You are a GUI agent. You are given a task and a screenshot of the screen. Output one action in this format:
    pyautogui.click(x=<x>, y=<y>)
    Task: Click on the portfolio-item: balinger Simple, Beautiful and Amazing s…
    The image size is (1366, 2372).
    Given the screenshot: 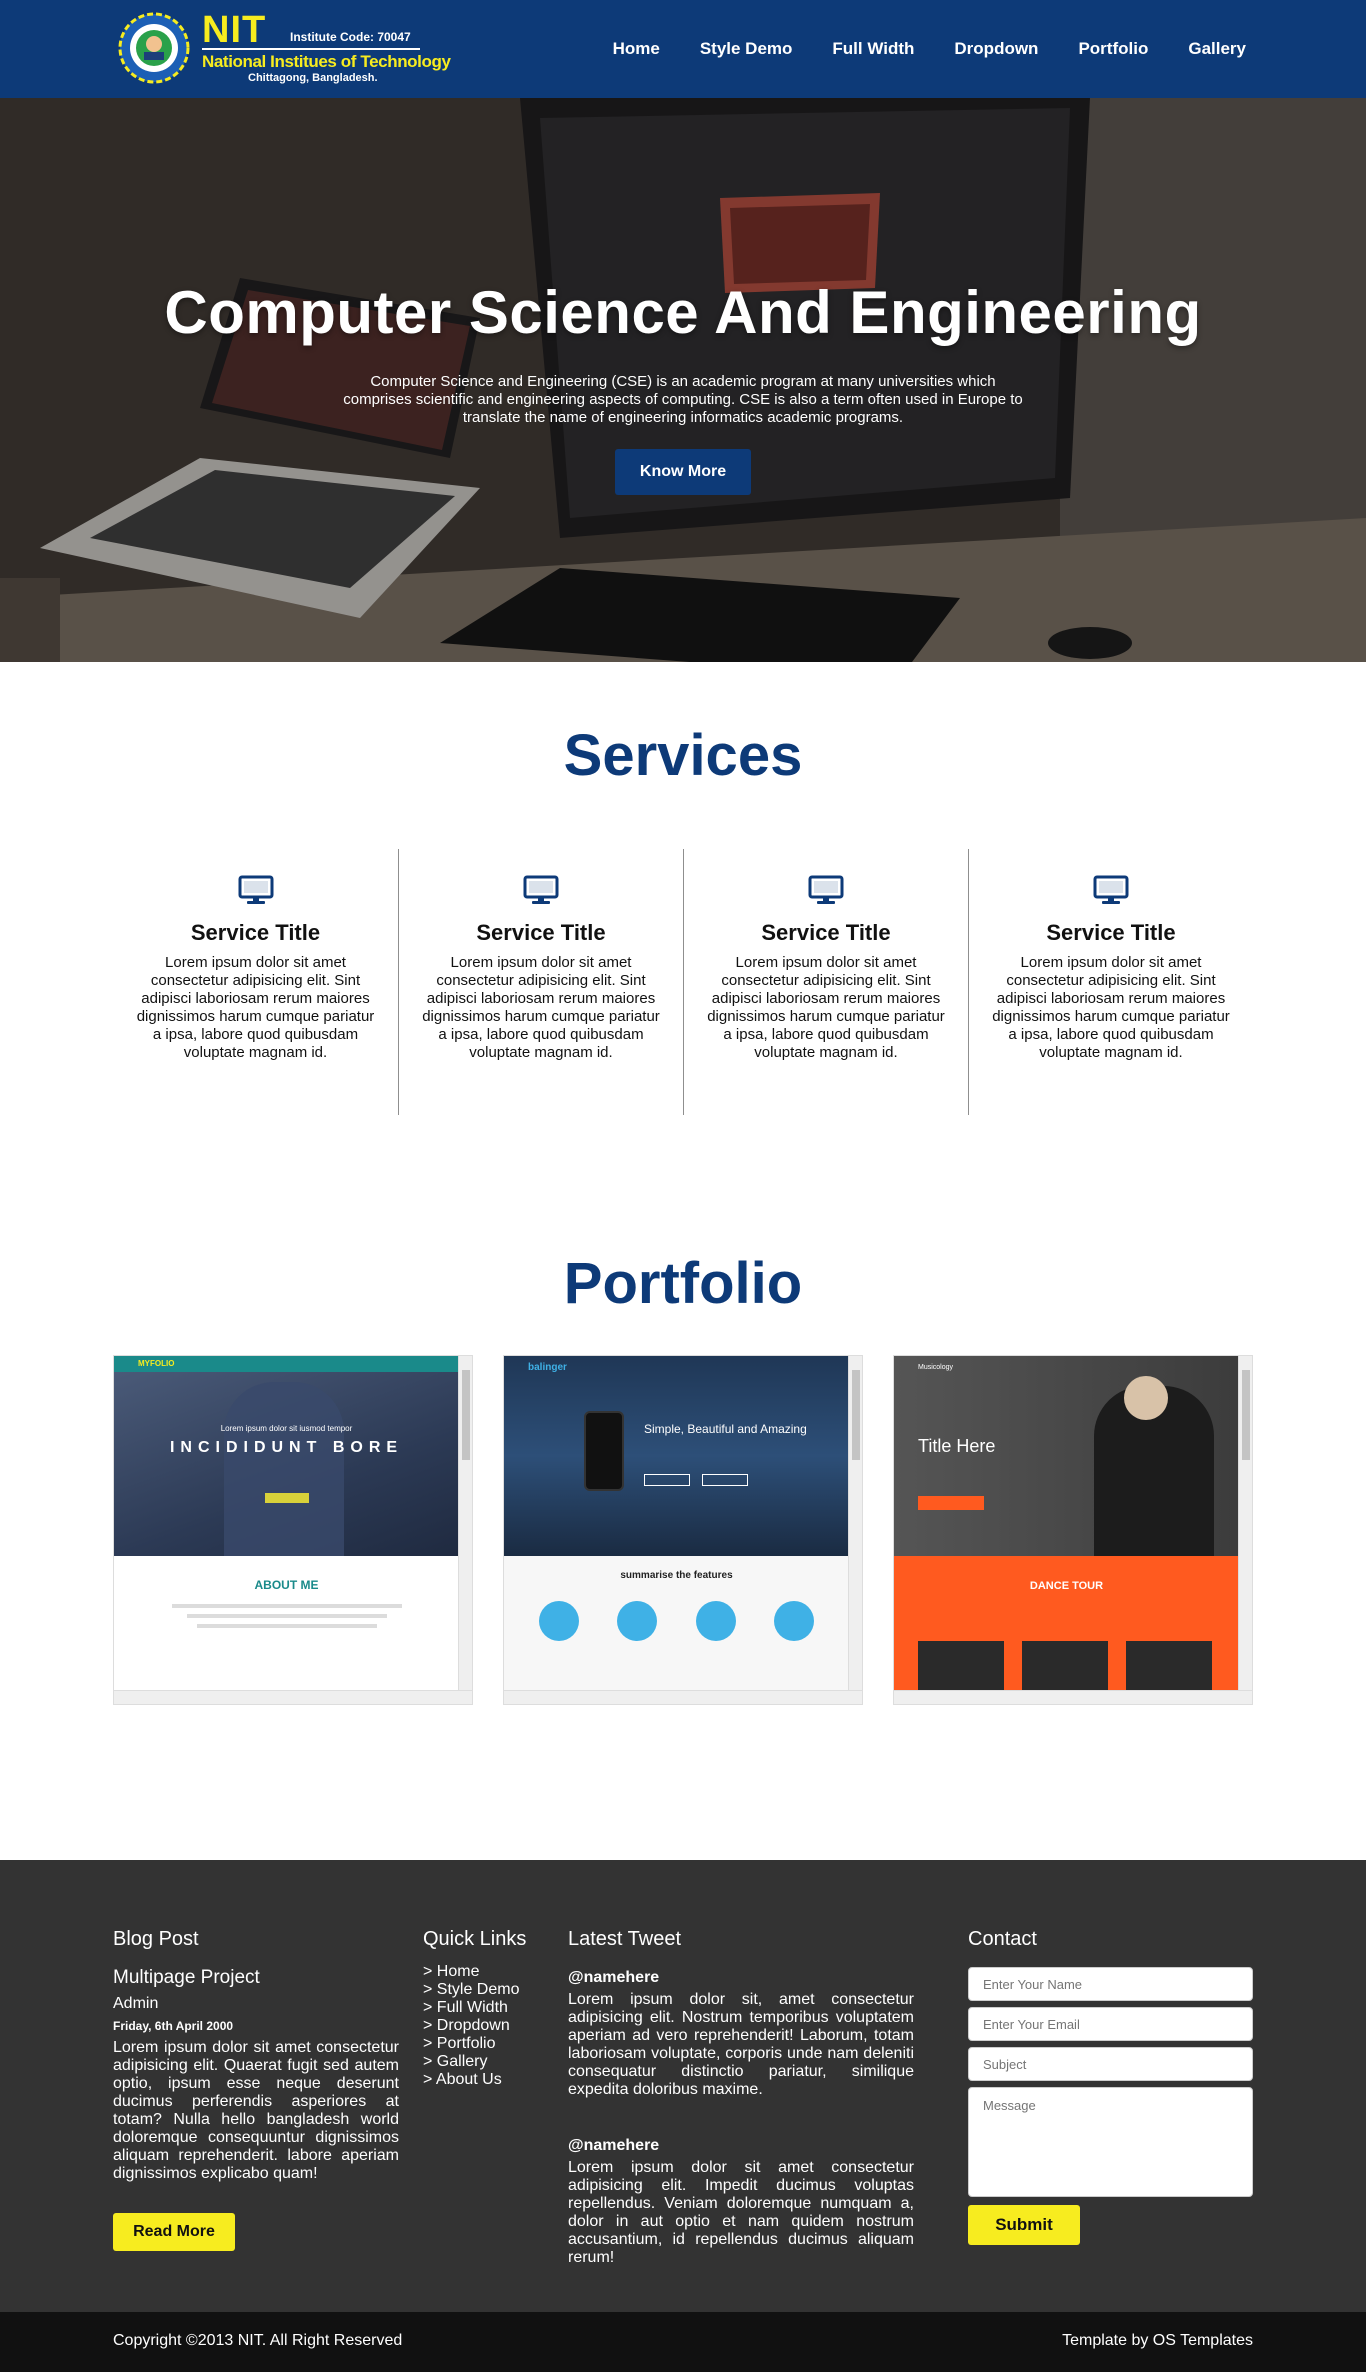 What is the action you would take?
    pyautogui.click(x=683, y=1530)
    